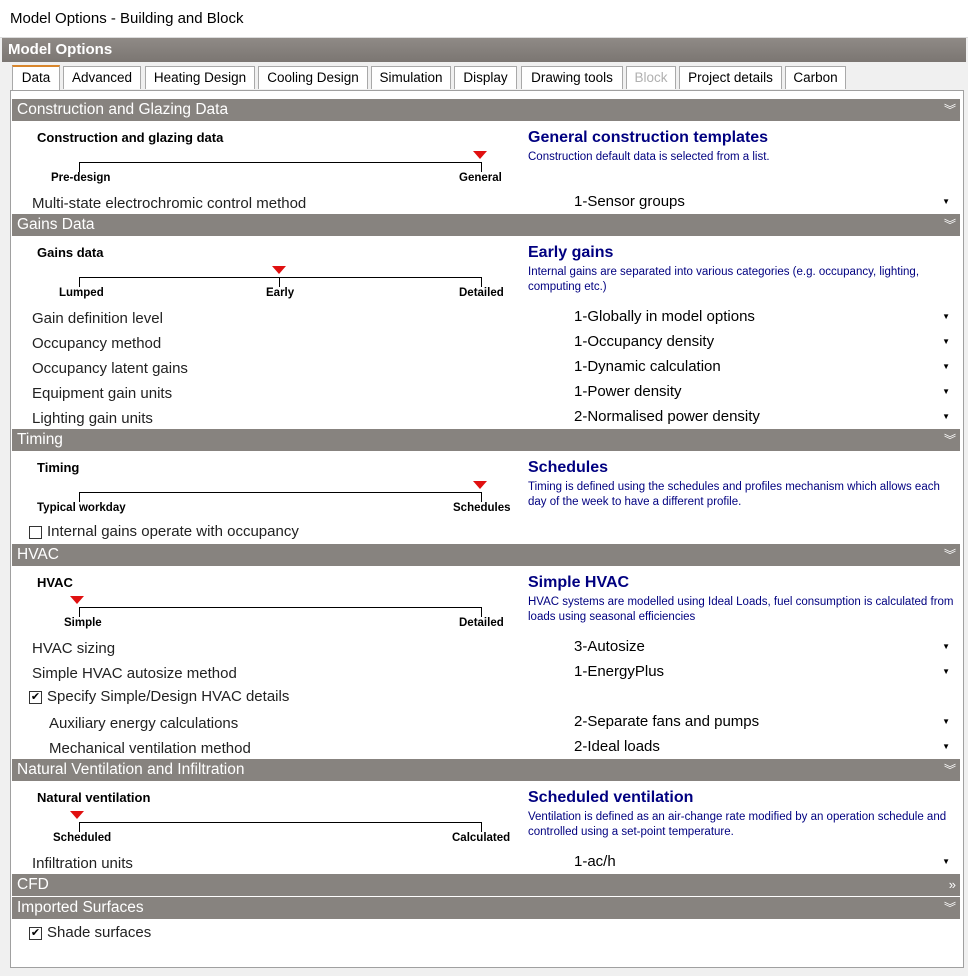  Describe the element at coordinates (647, 366) in the screenshot. I see `dropdown-value: 1-Dynamic calculation` at that location.